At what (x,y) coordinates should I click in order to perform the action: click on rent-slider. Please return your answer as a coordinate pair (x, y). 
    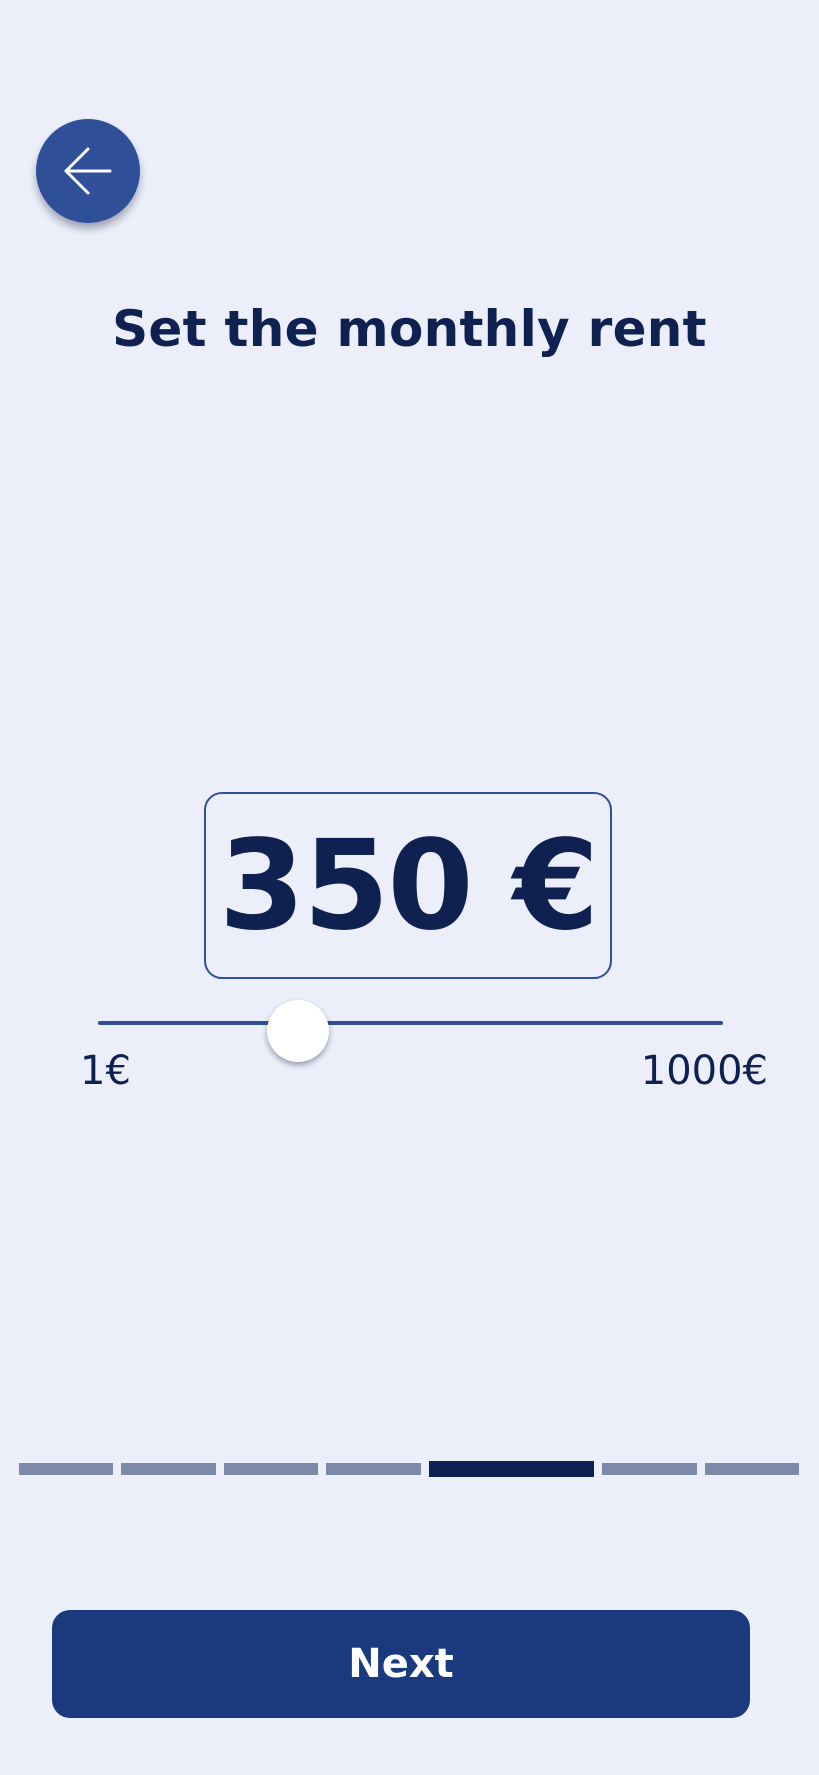
    Looking at the image, I should click on (410, 1031).